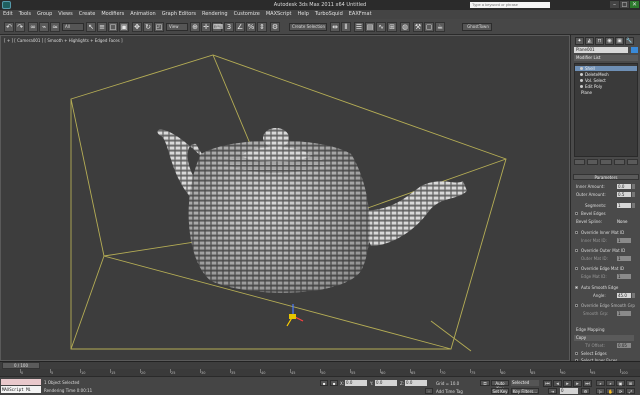  Describe the element at coordinates (576, 353) in the screenshot. I see `select-edges-checkbox` at that location.